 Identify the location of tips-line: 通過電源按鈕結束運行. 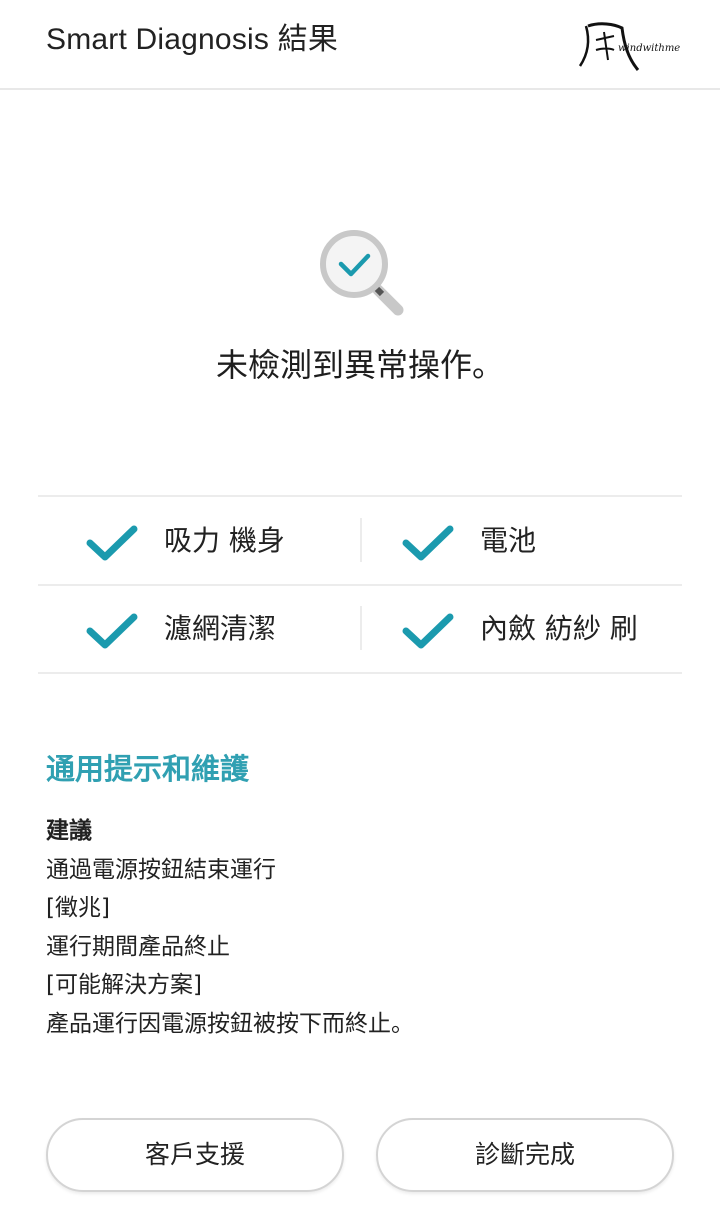
(161, 869).